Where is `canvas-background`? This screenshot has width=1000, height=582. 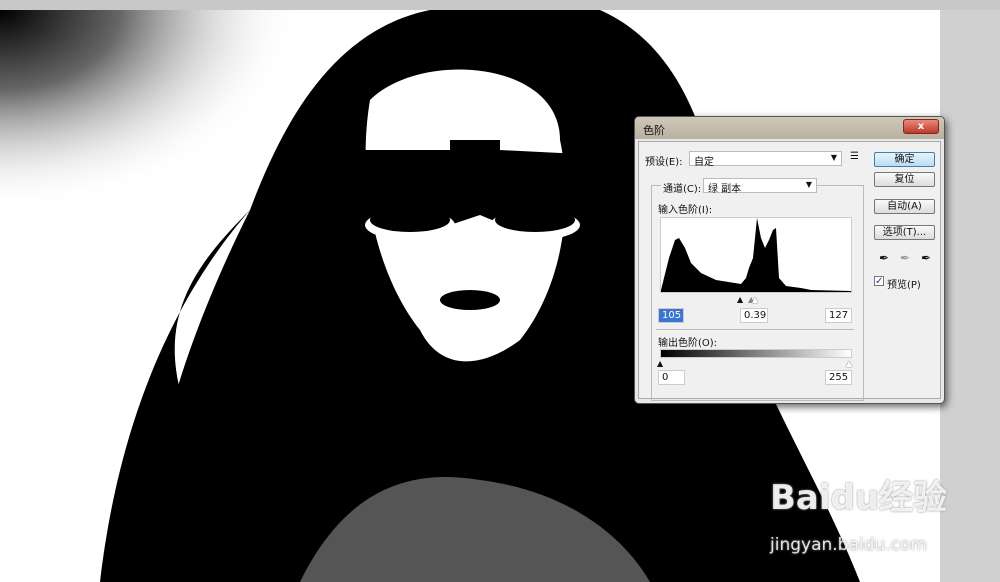
canvas-background is located at coordinates (970, 296).